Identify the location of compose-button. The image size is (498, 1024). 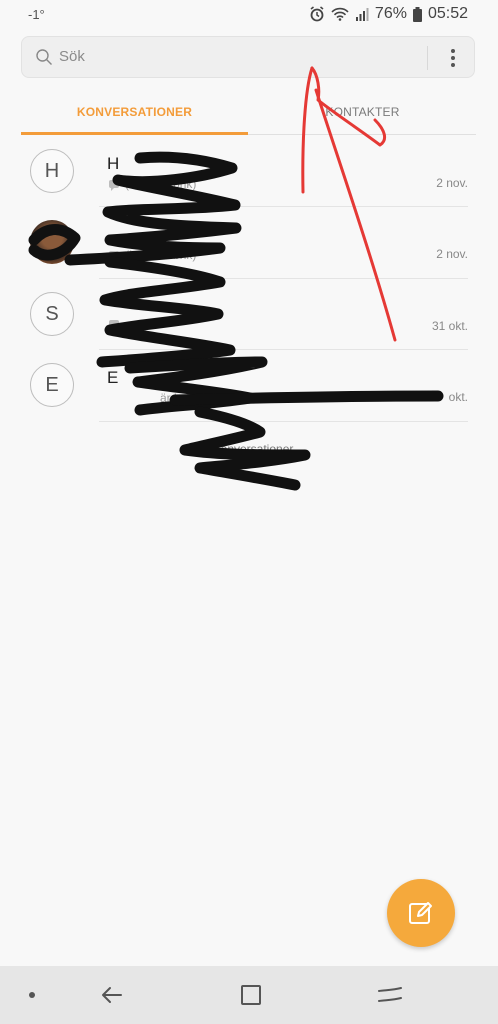
(421, 913).